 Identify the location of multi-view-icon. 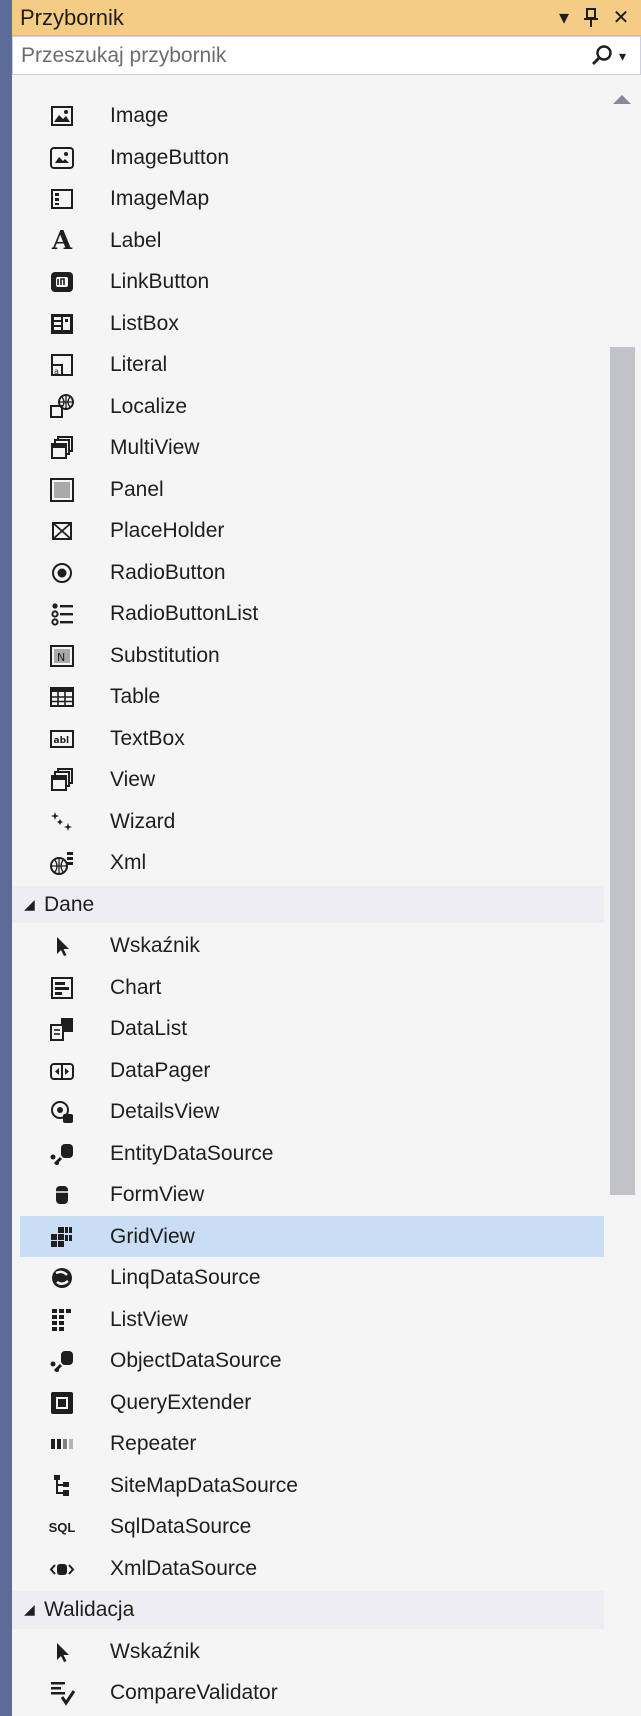
(62, 448).